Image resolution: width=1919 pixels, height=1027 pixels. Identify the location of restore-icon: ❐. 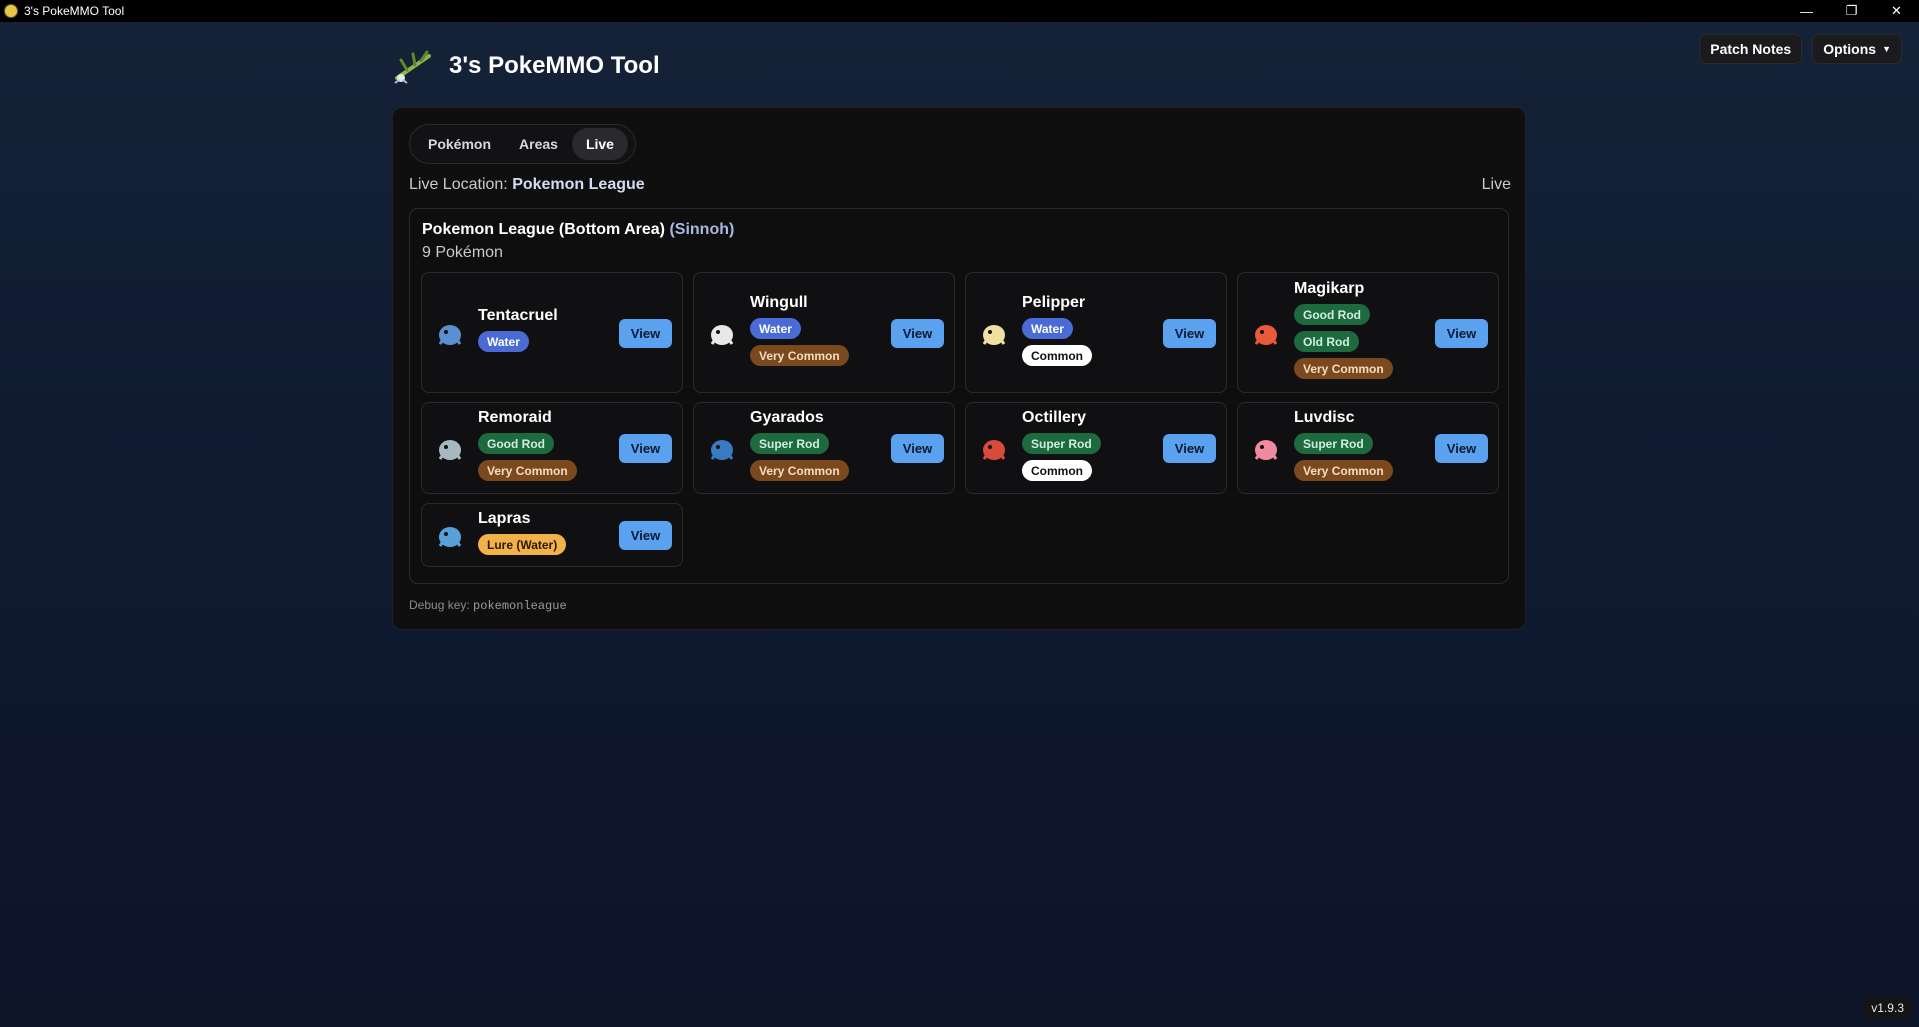
(1851, 11).